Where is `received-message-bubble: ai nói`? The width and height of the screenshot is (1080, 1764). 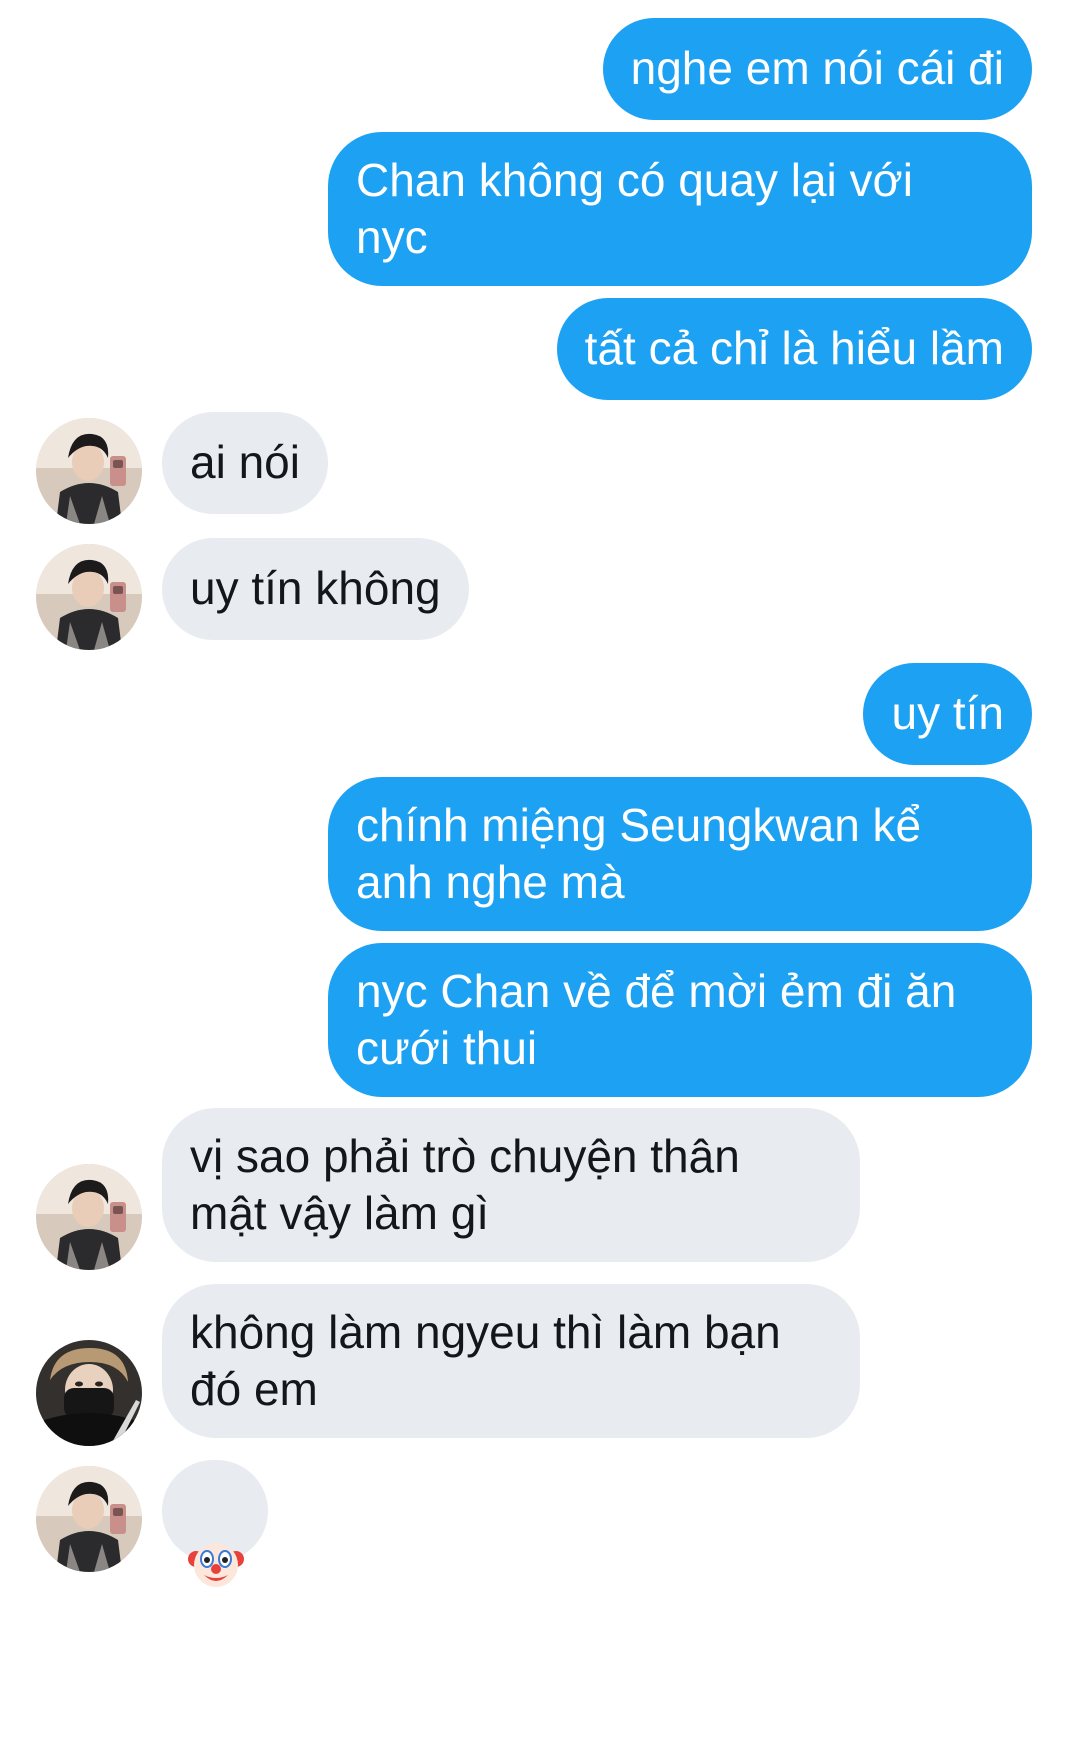 received-message-bubble: ai nói is located at coordinates (245, 463).